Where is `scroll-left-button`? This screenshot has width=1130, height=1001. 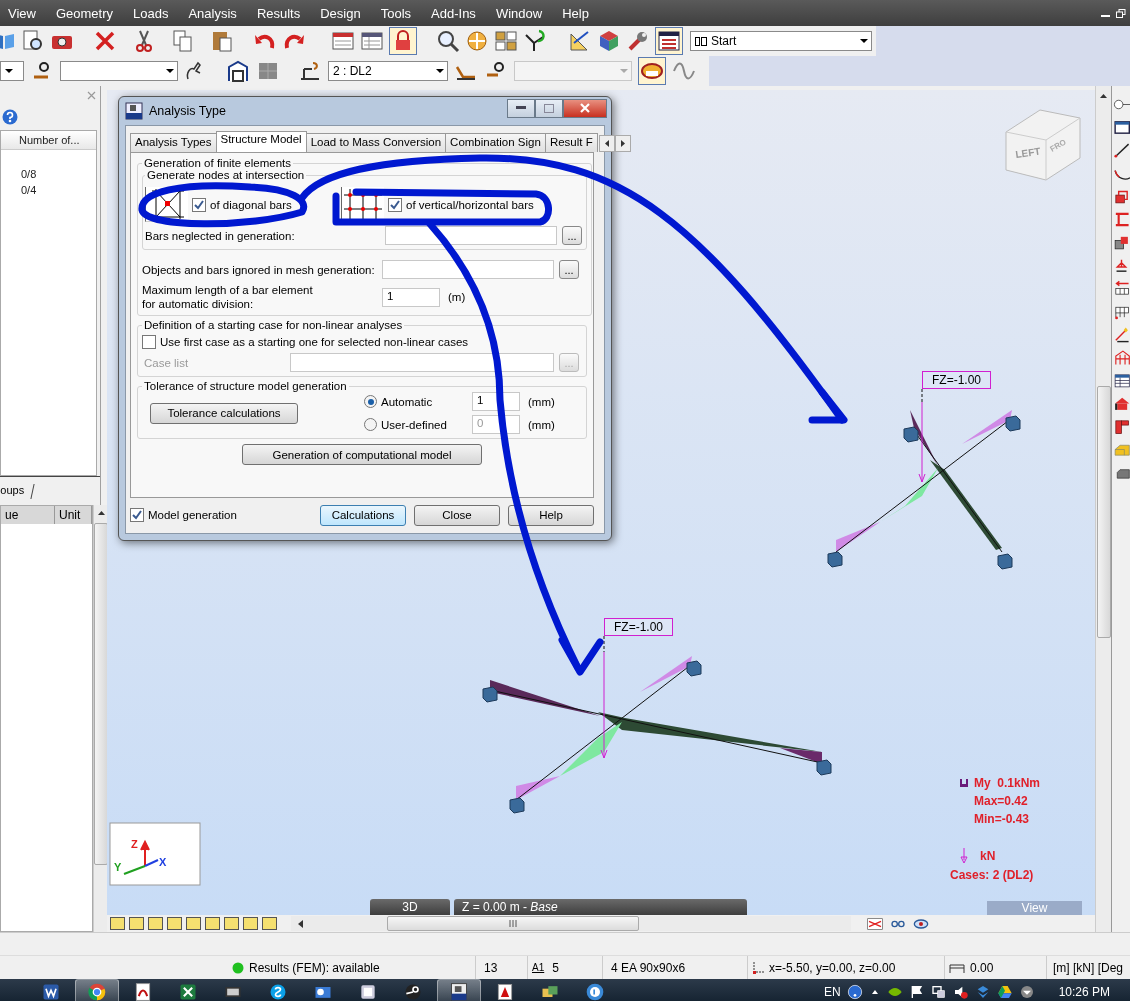 scroll-left-button is located at coordinates (606, 143).